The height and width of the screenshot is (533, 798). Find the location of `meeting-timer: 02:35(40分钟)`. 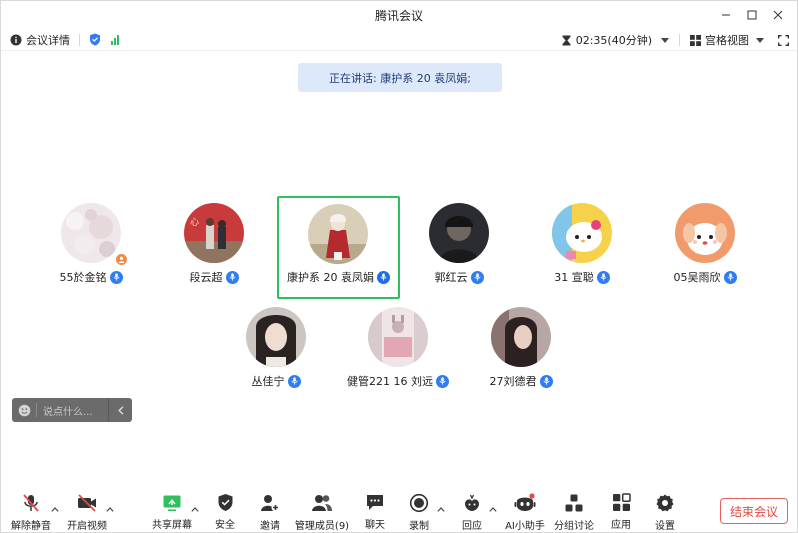

meeting-timer: 02:35(40分钟) is located at coordinates (615, 40).